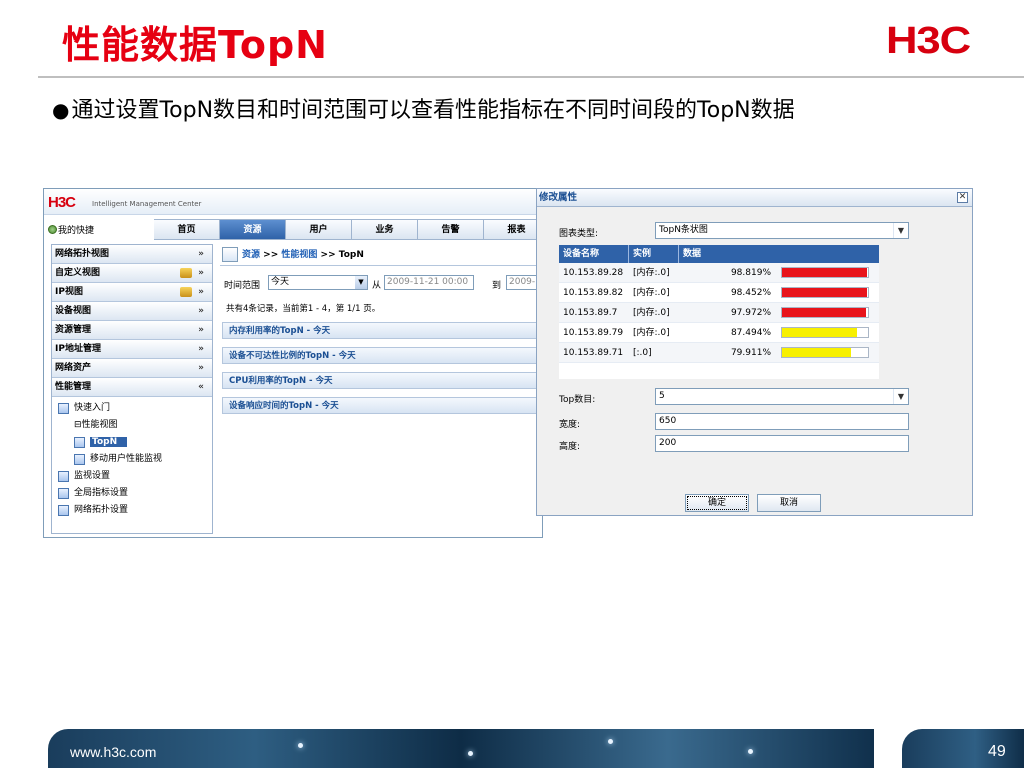 Image resolution: width=1024 pixels, height=768 pixels. What do you see at coordinates (63, 476) in the screenshot?
I see `monitor-settings-icon` at bounding box center [63, 476].